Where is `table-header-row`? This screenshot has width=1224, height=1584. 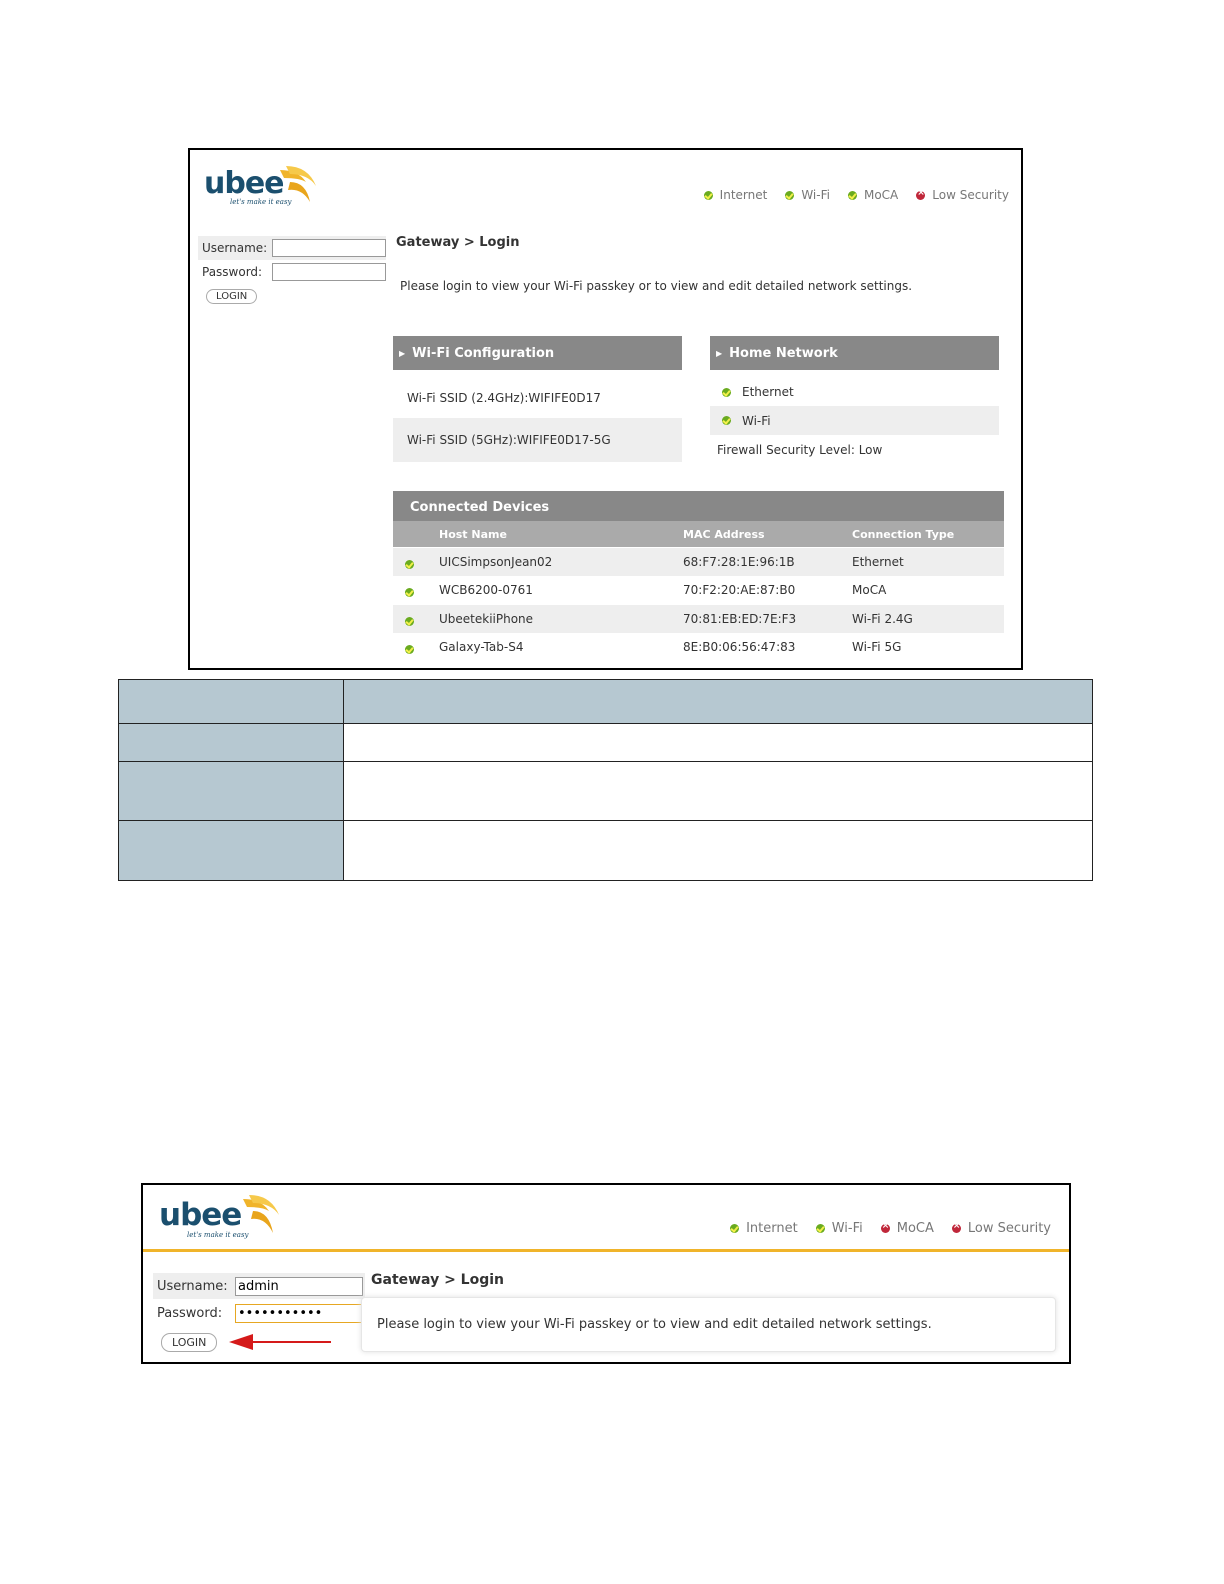 table-header-row is located at coordinates (605, 701).